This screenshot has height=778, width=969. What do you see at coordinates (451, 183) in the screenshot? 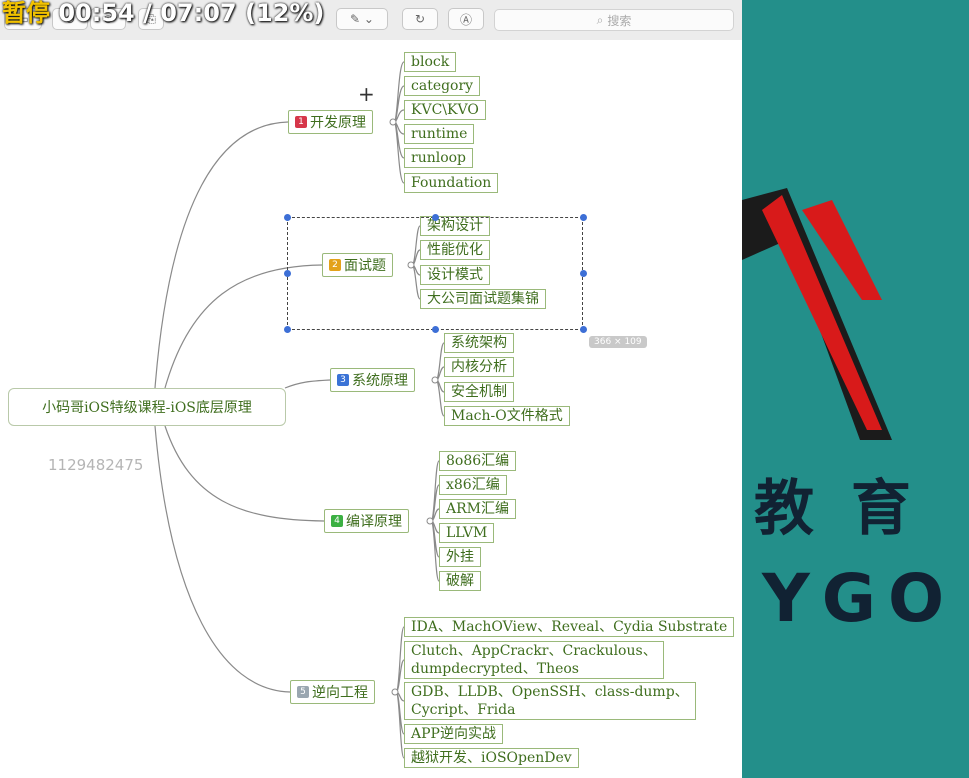
I see `leaf-node: Foundation` at bounding box center [451, 183].